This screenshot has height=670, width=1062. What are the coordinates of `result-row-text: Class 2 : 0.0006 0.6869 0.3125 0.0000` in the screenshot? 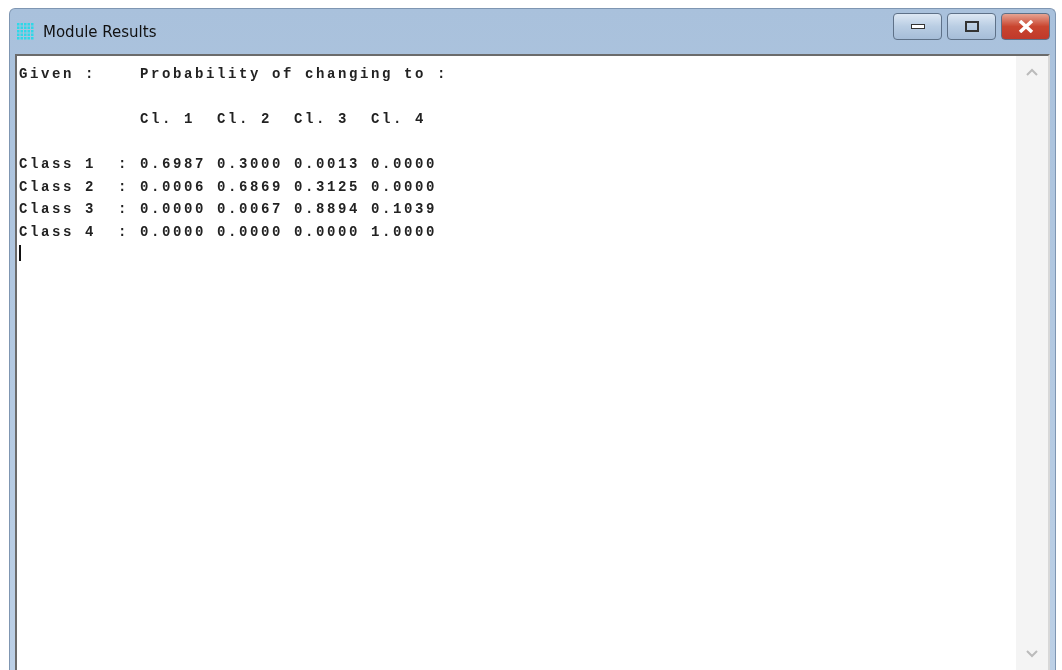 It's located at (229, 187).